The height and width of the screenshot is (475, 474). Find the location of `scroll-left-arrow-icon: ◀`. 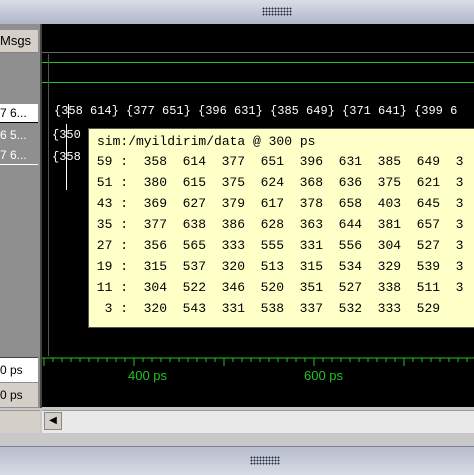

scroll-left-arrow-icon: ◀ is located at coordinates (53, 421).